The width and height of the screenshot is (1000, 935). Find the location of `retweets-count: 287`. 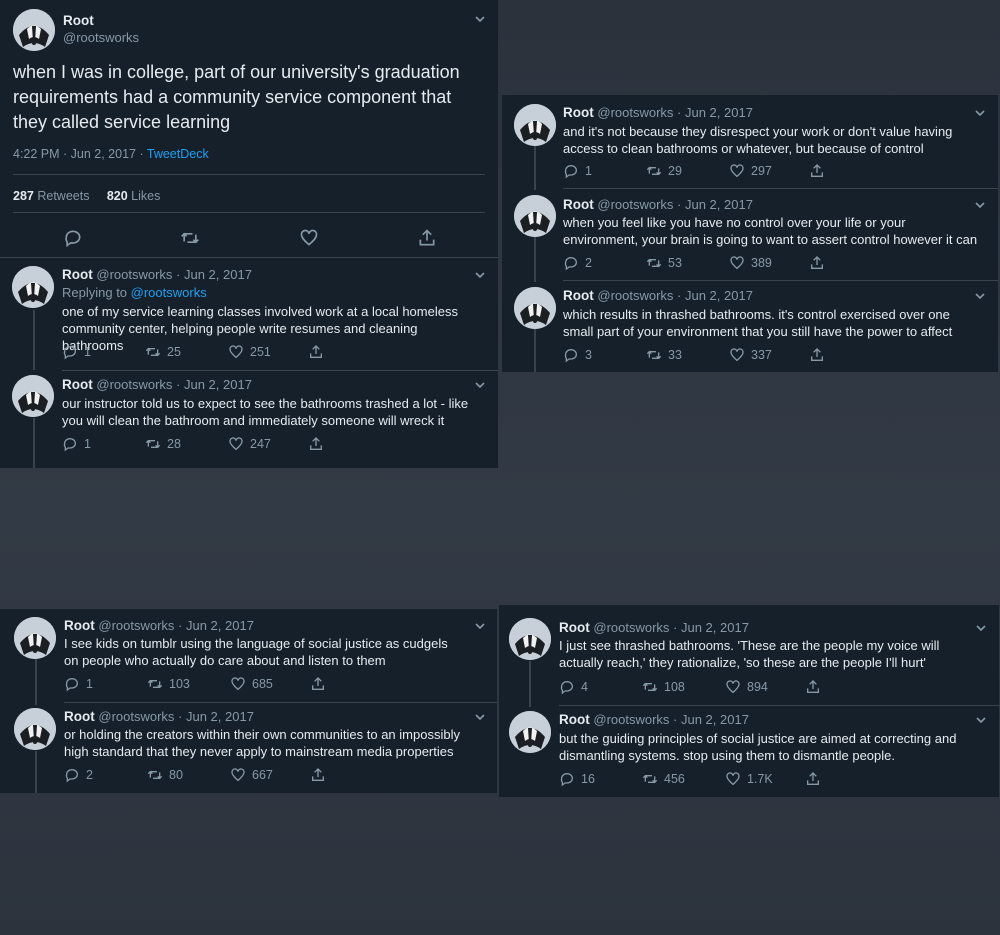

retweets-count: 287 is located at coordinates (23, 196).